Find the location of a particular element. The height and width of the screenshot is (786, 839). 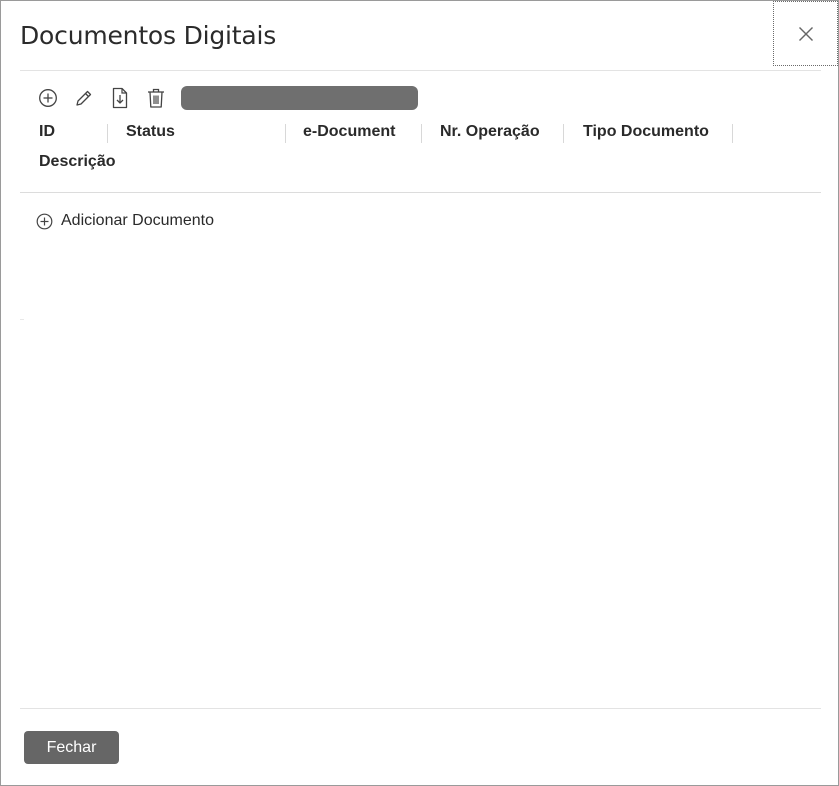

document-download-icon is located at coordinates (120, 98).